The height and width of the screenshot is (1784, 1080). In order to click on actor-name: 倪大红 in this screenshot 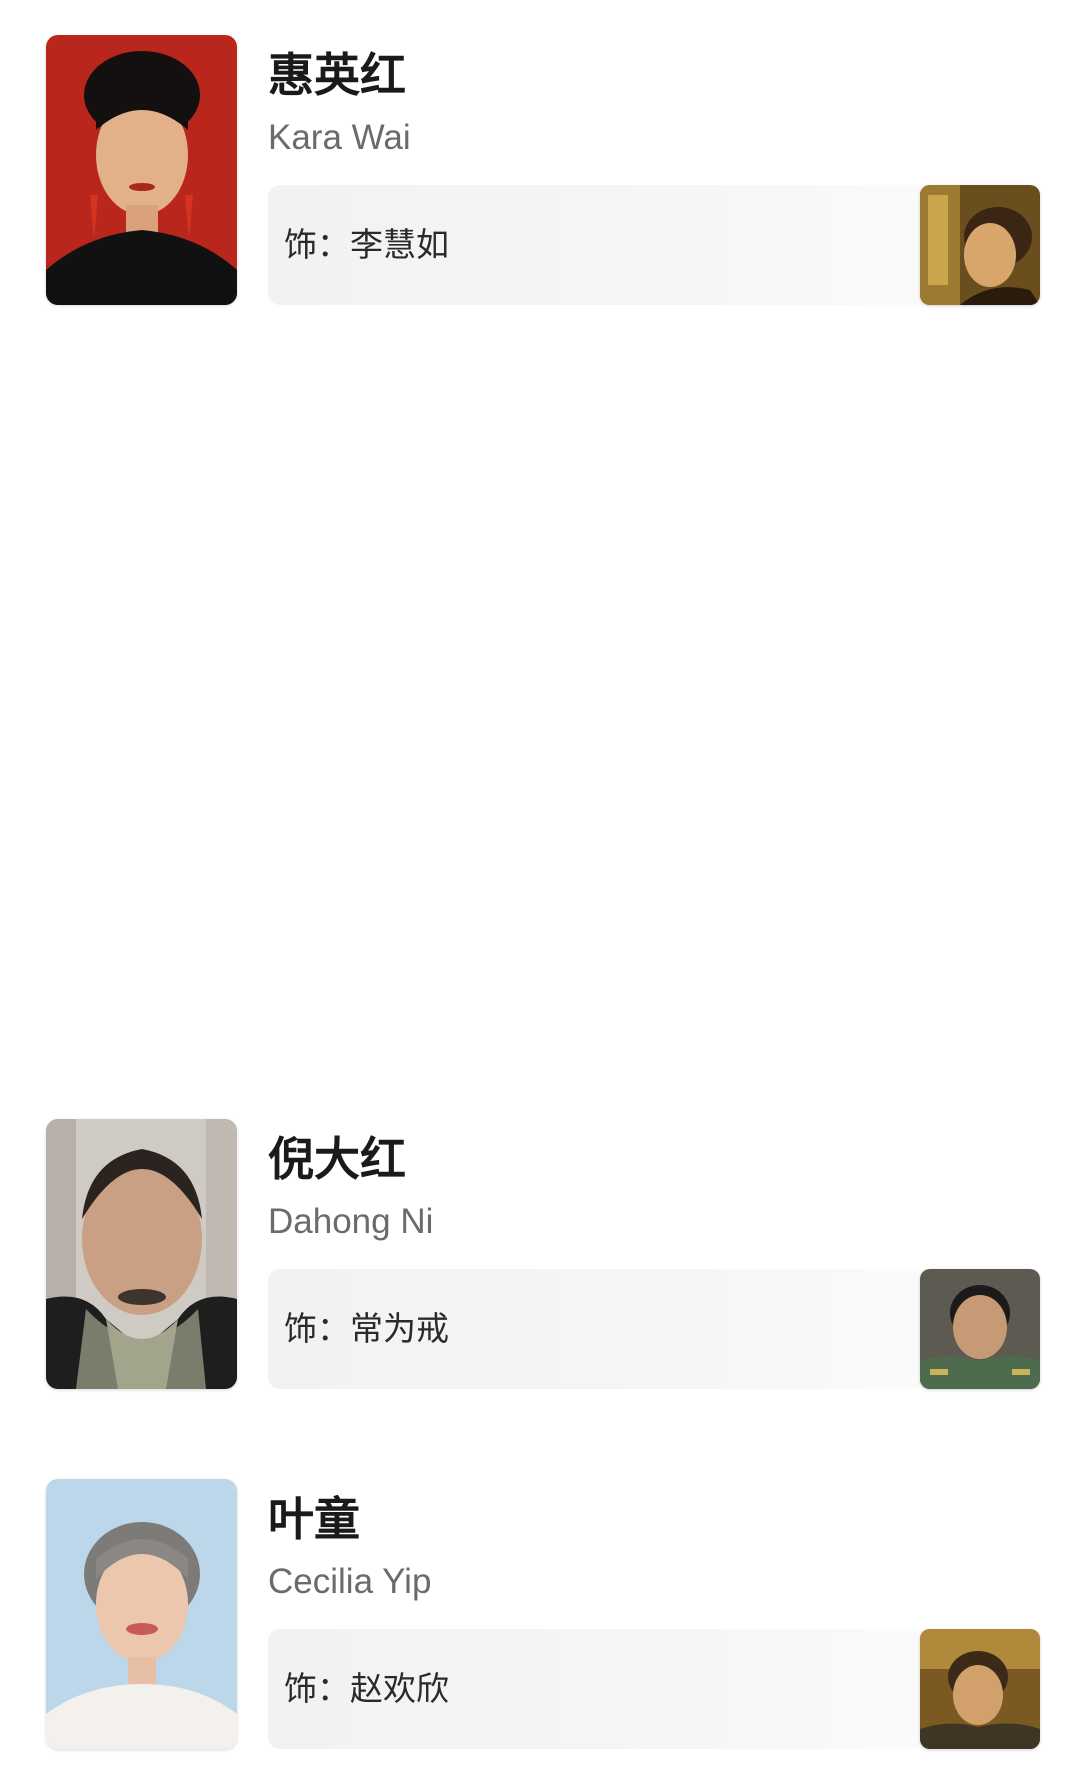, I will do `click(337, 1159)`.